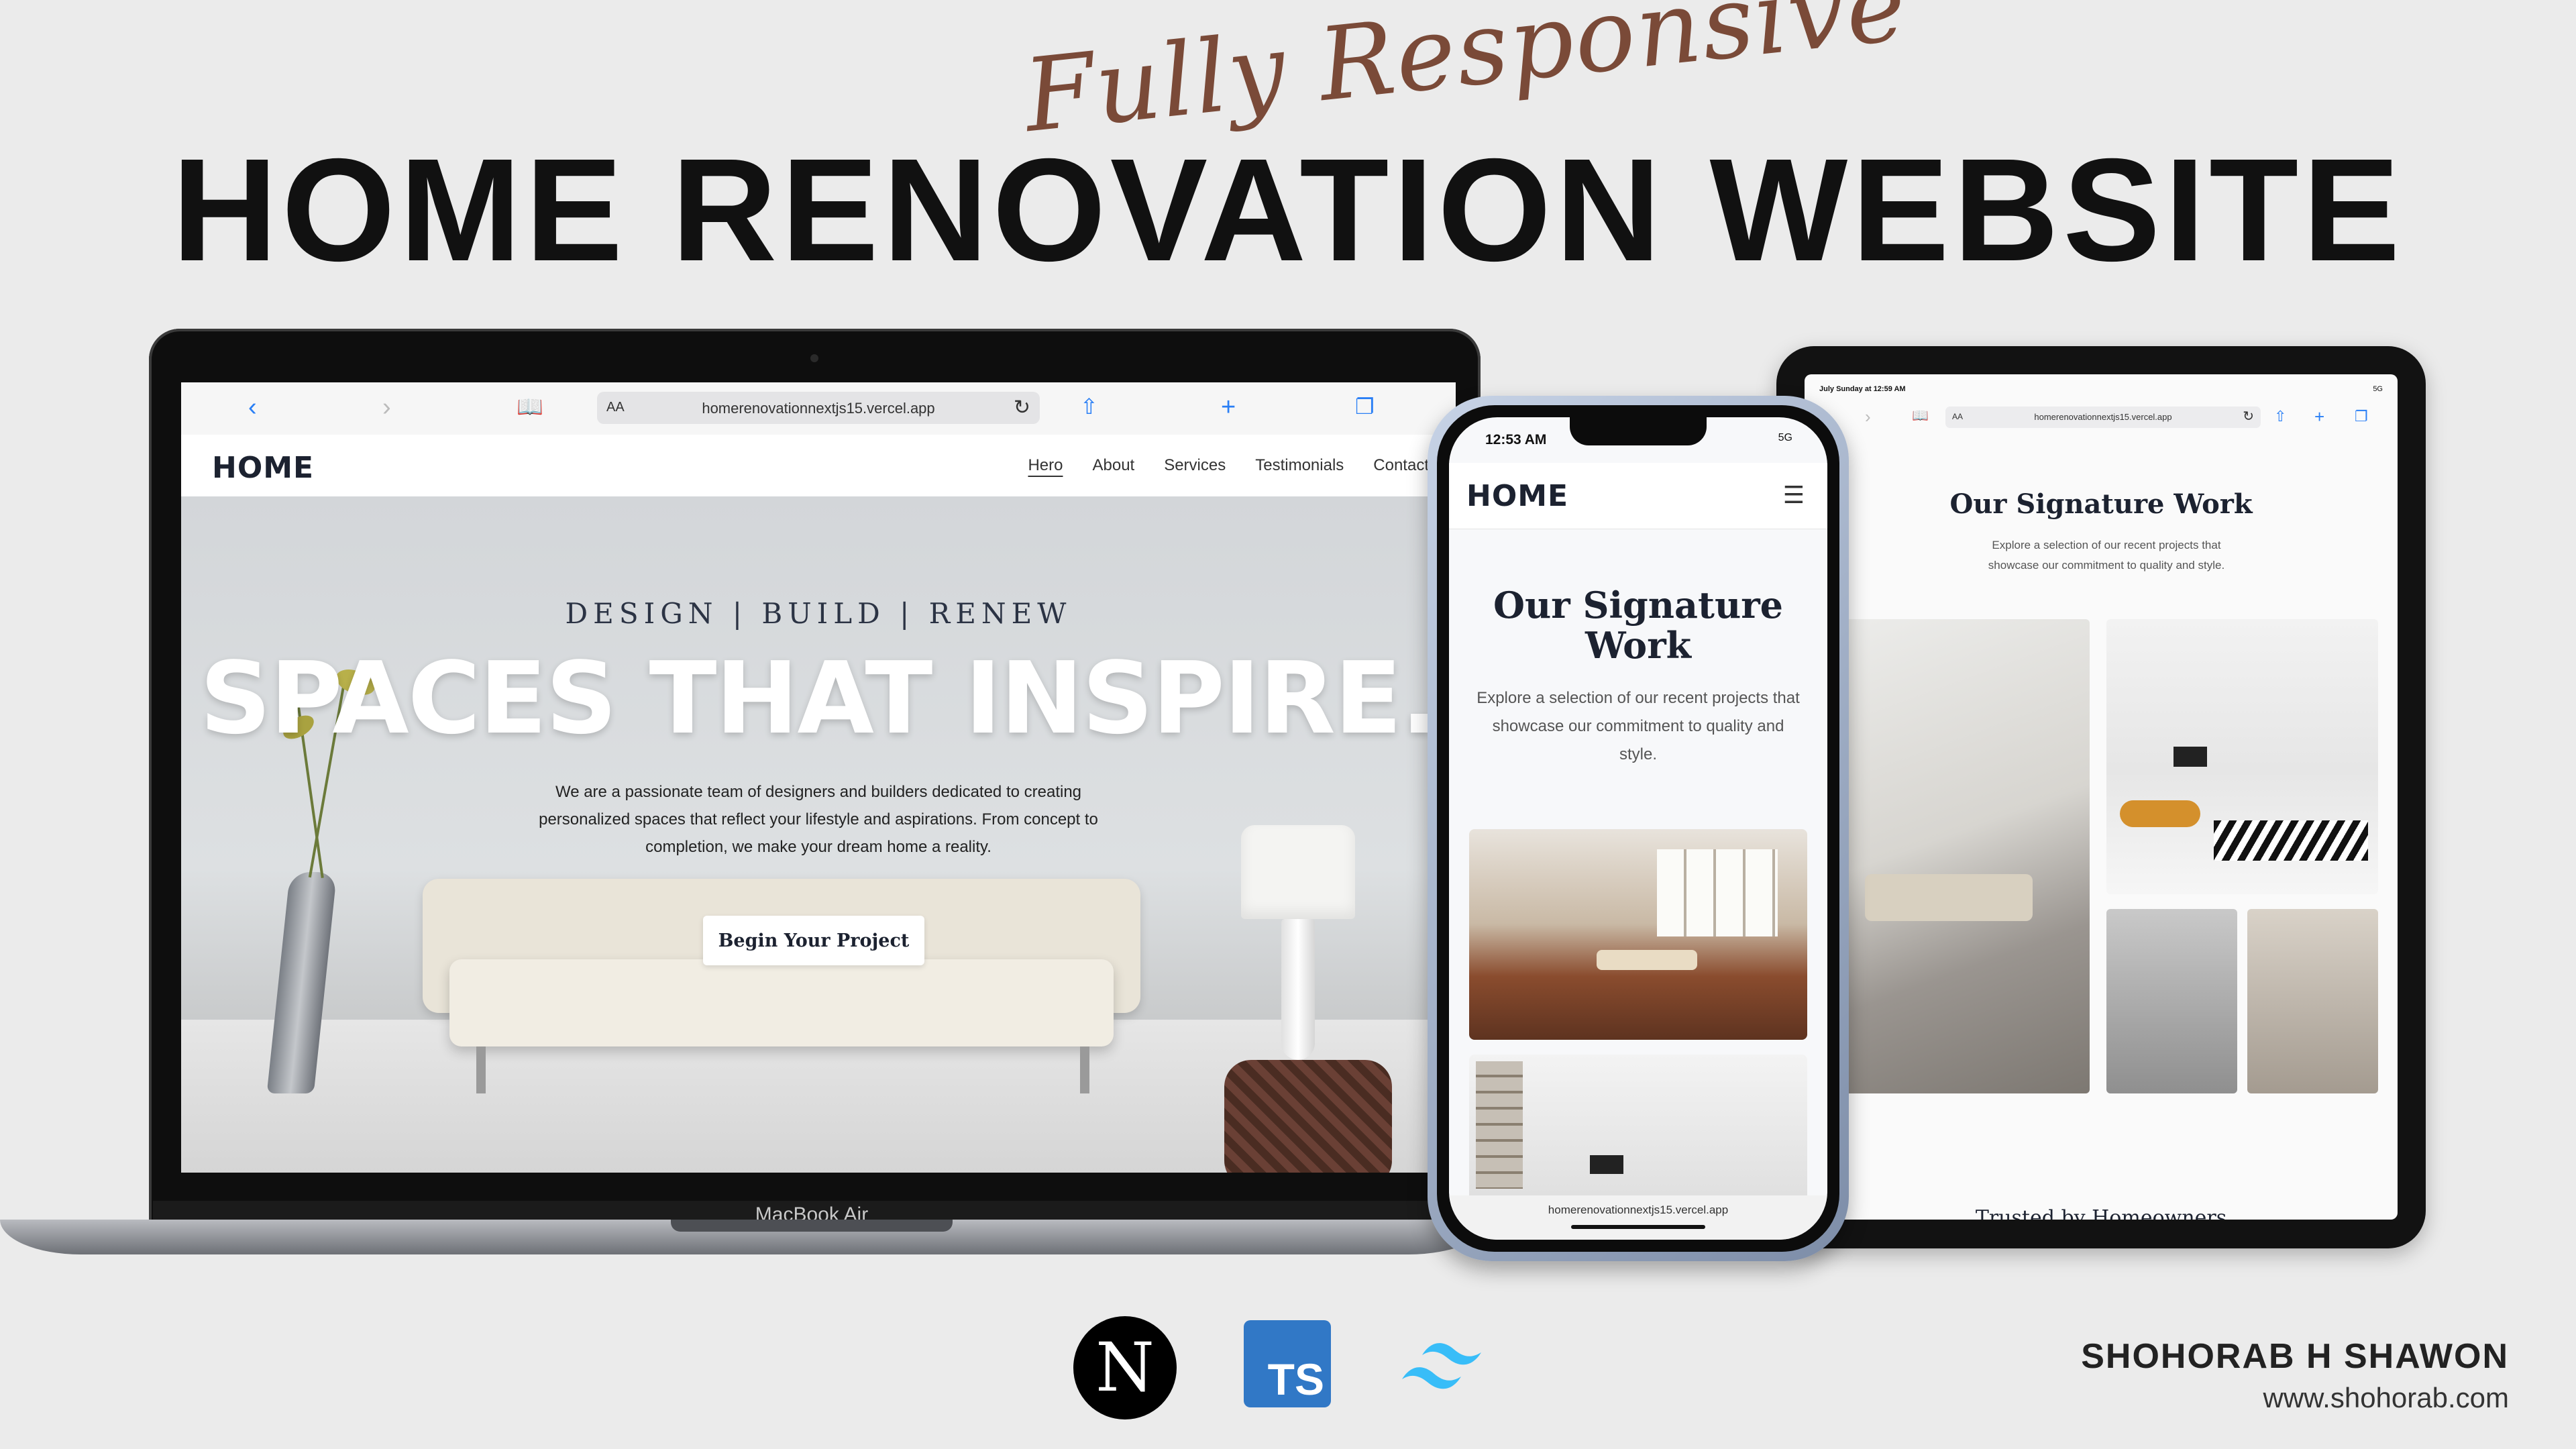 The height and width of the screenshot is (1449, 2576). Describe the element at coordinates (2291, 840) in the screenshot. I see `rug-shape` at that location.